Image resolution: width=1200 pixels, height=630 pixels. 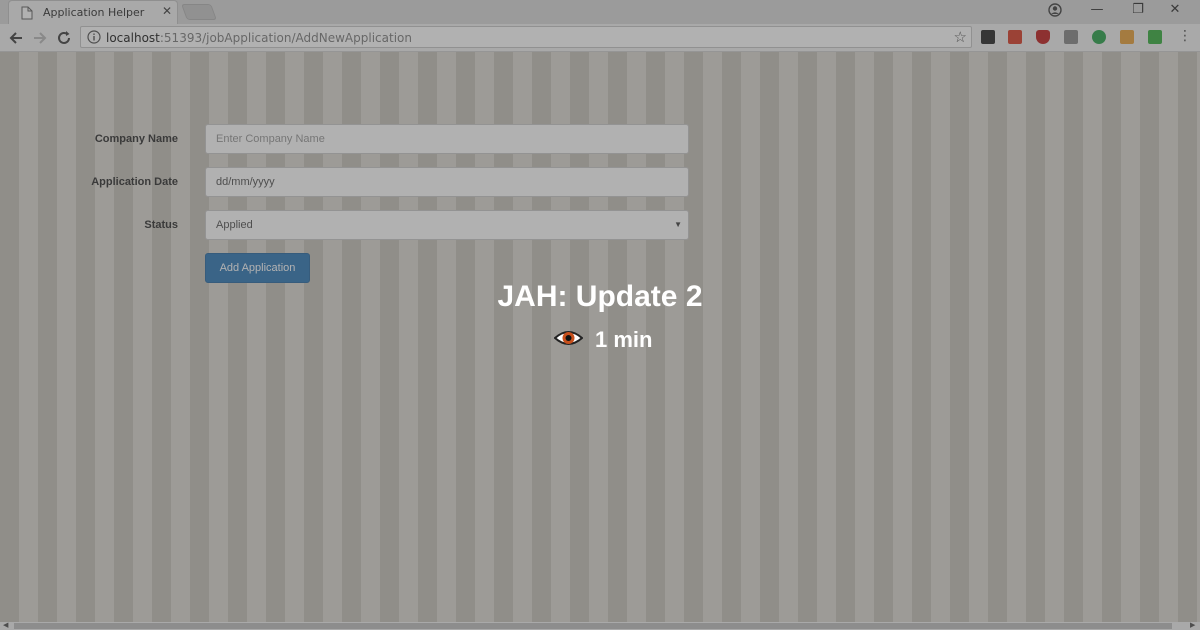 I want to click on eye-icon, so click(x=568, y=338).